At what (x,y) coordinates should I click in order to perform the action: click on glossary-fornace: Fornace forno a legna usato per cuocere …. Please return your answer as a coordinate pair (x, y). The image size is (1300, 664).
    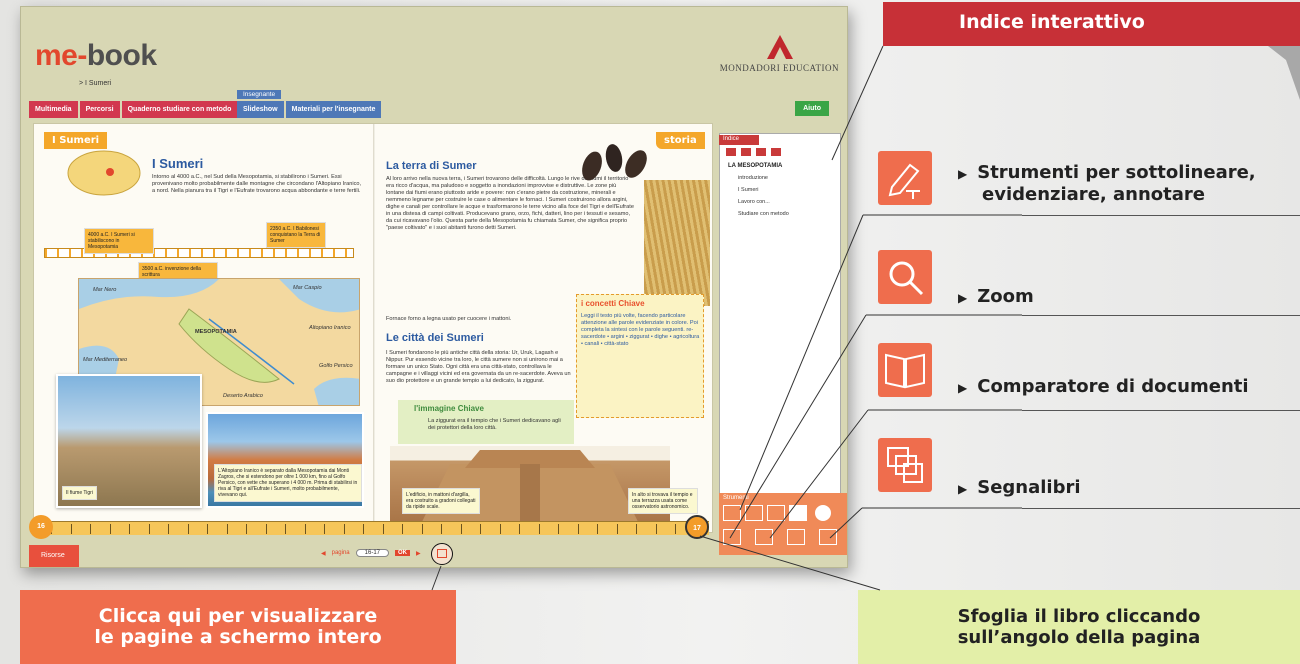
    Looking at the image, I should click on (449, 319).